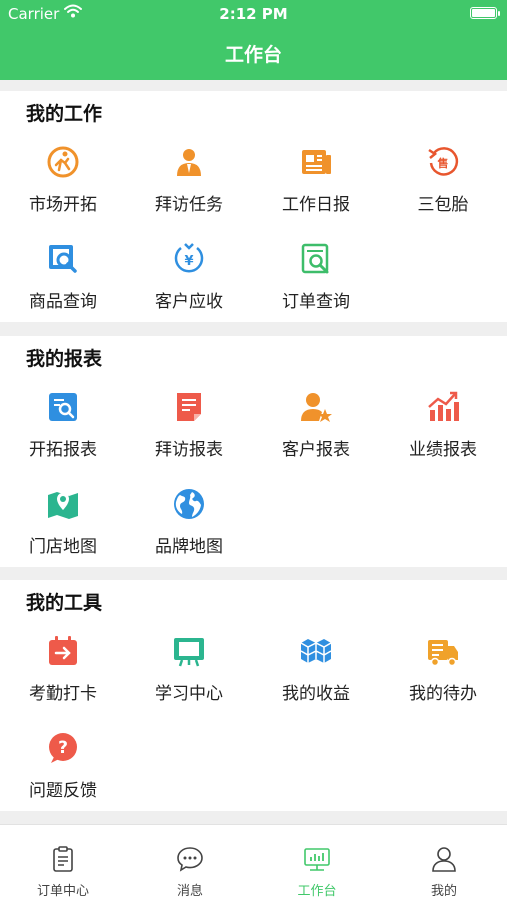  What do you see at coordinates (253, 40) in the screenshot?
I see `app-header: Carrier 2:12 PM 工作台` at bounding box center [253, 40].